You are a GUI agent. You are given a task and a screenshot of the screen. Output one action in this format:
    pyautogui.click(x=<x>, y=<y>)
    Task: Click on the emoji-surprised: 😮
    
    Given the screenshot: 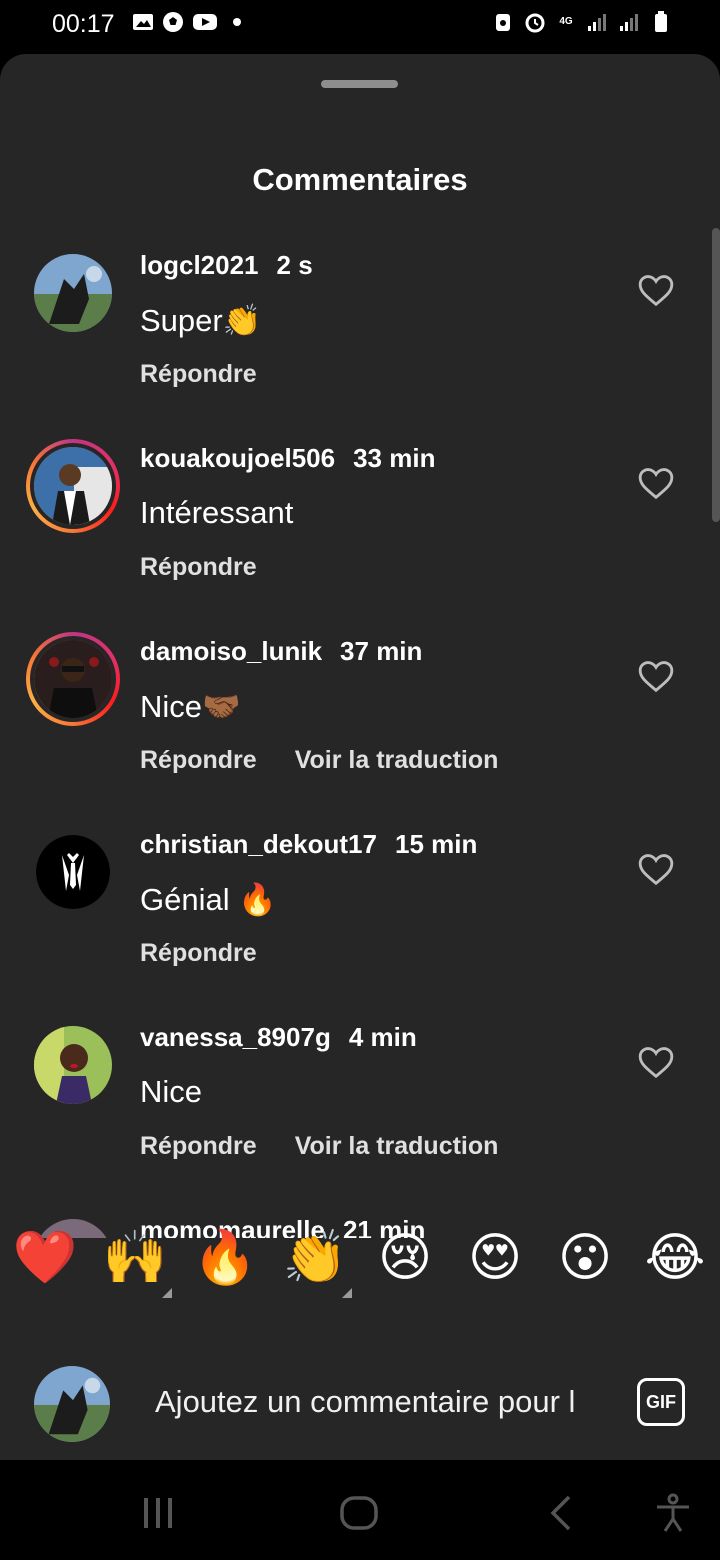 What is the action you would take?
    pyautogui.click(x=585, y=1258)
    